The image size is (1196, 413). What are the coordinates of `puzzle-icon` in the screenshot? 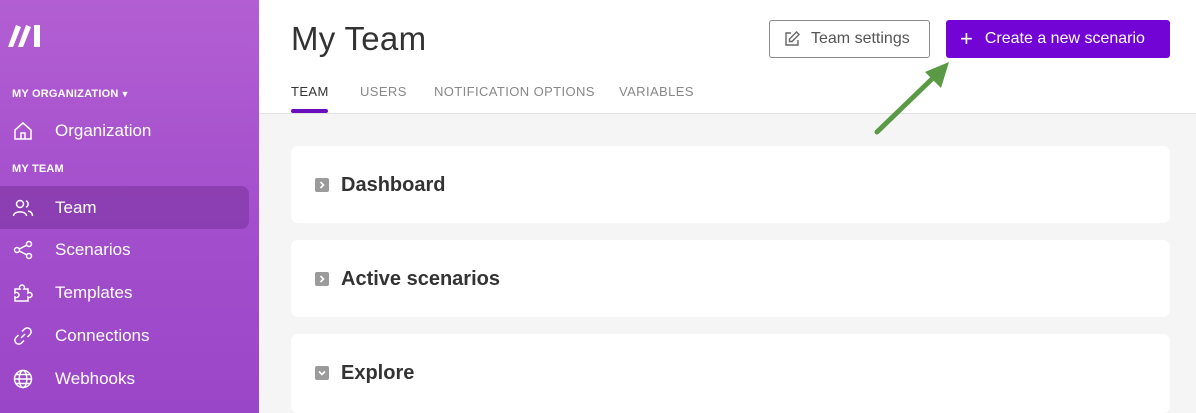 It's located at (23, 293).